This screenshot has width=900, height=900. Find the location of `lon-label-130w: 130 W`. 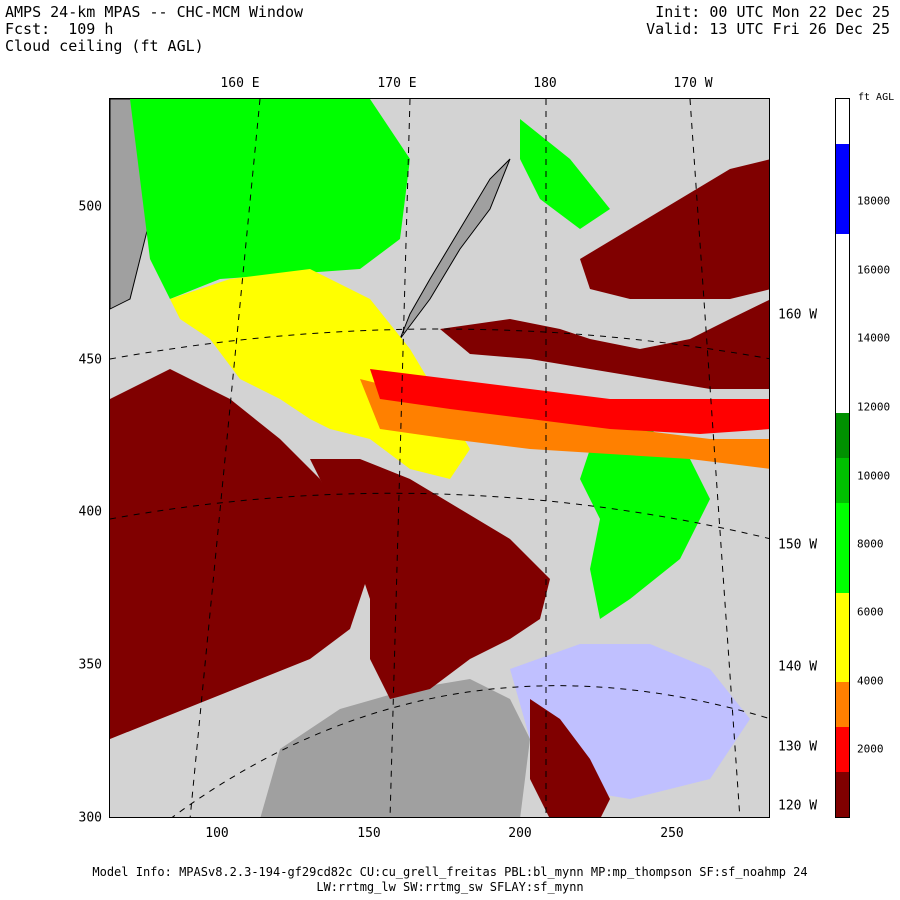

lon-label-130w: 130 W is located at coordinates (798, 747).